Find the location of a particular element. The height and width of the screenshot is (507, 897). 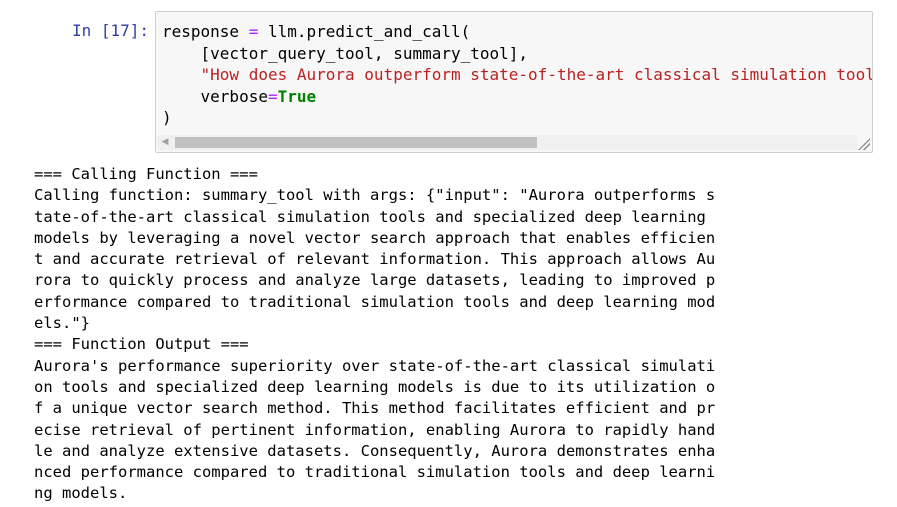

scrollbar-thumb is located at coordinates (356, 142).